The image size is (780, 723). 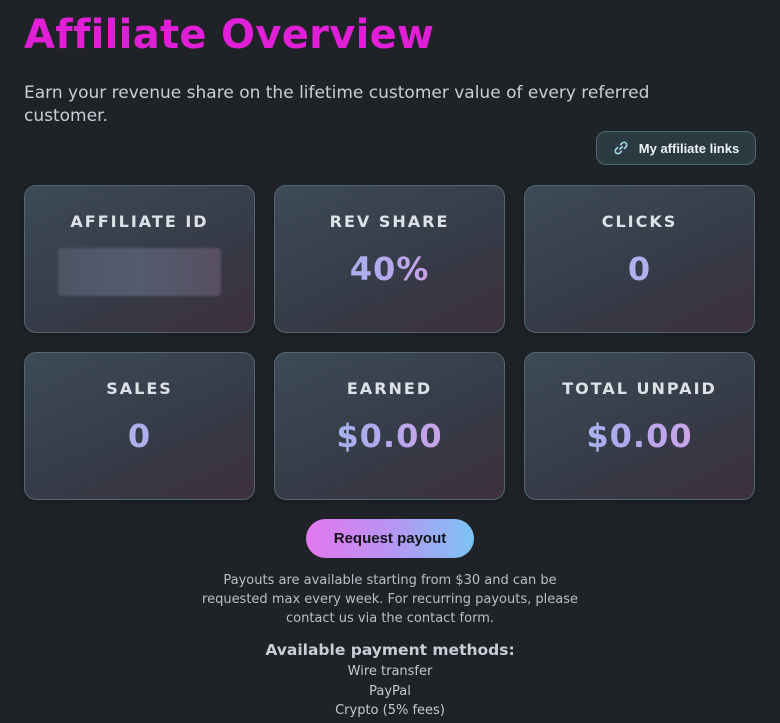 I want to click on payment-methods-list: Wire transfer PayPal Crypto (5% fees), so click(x=390, y=691).